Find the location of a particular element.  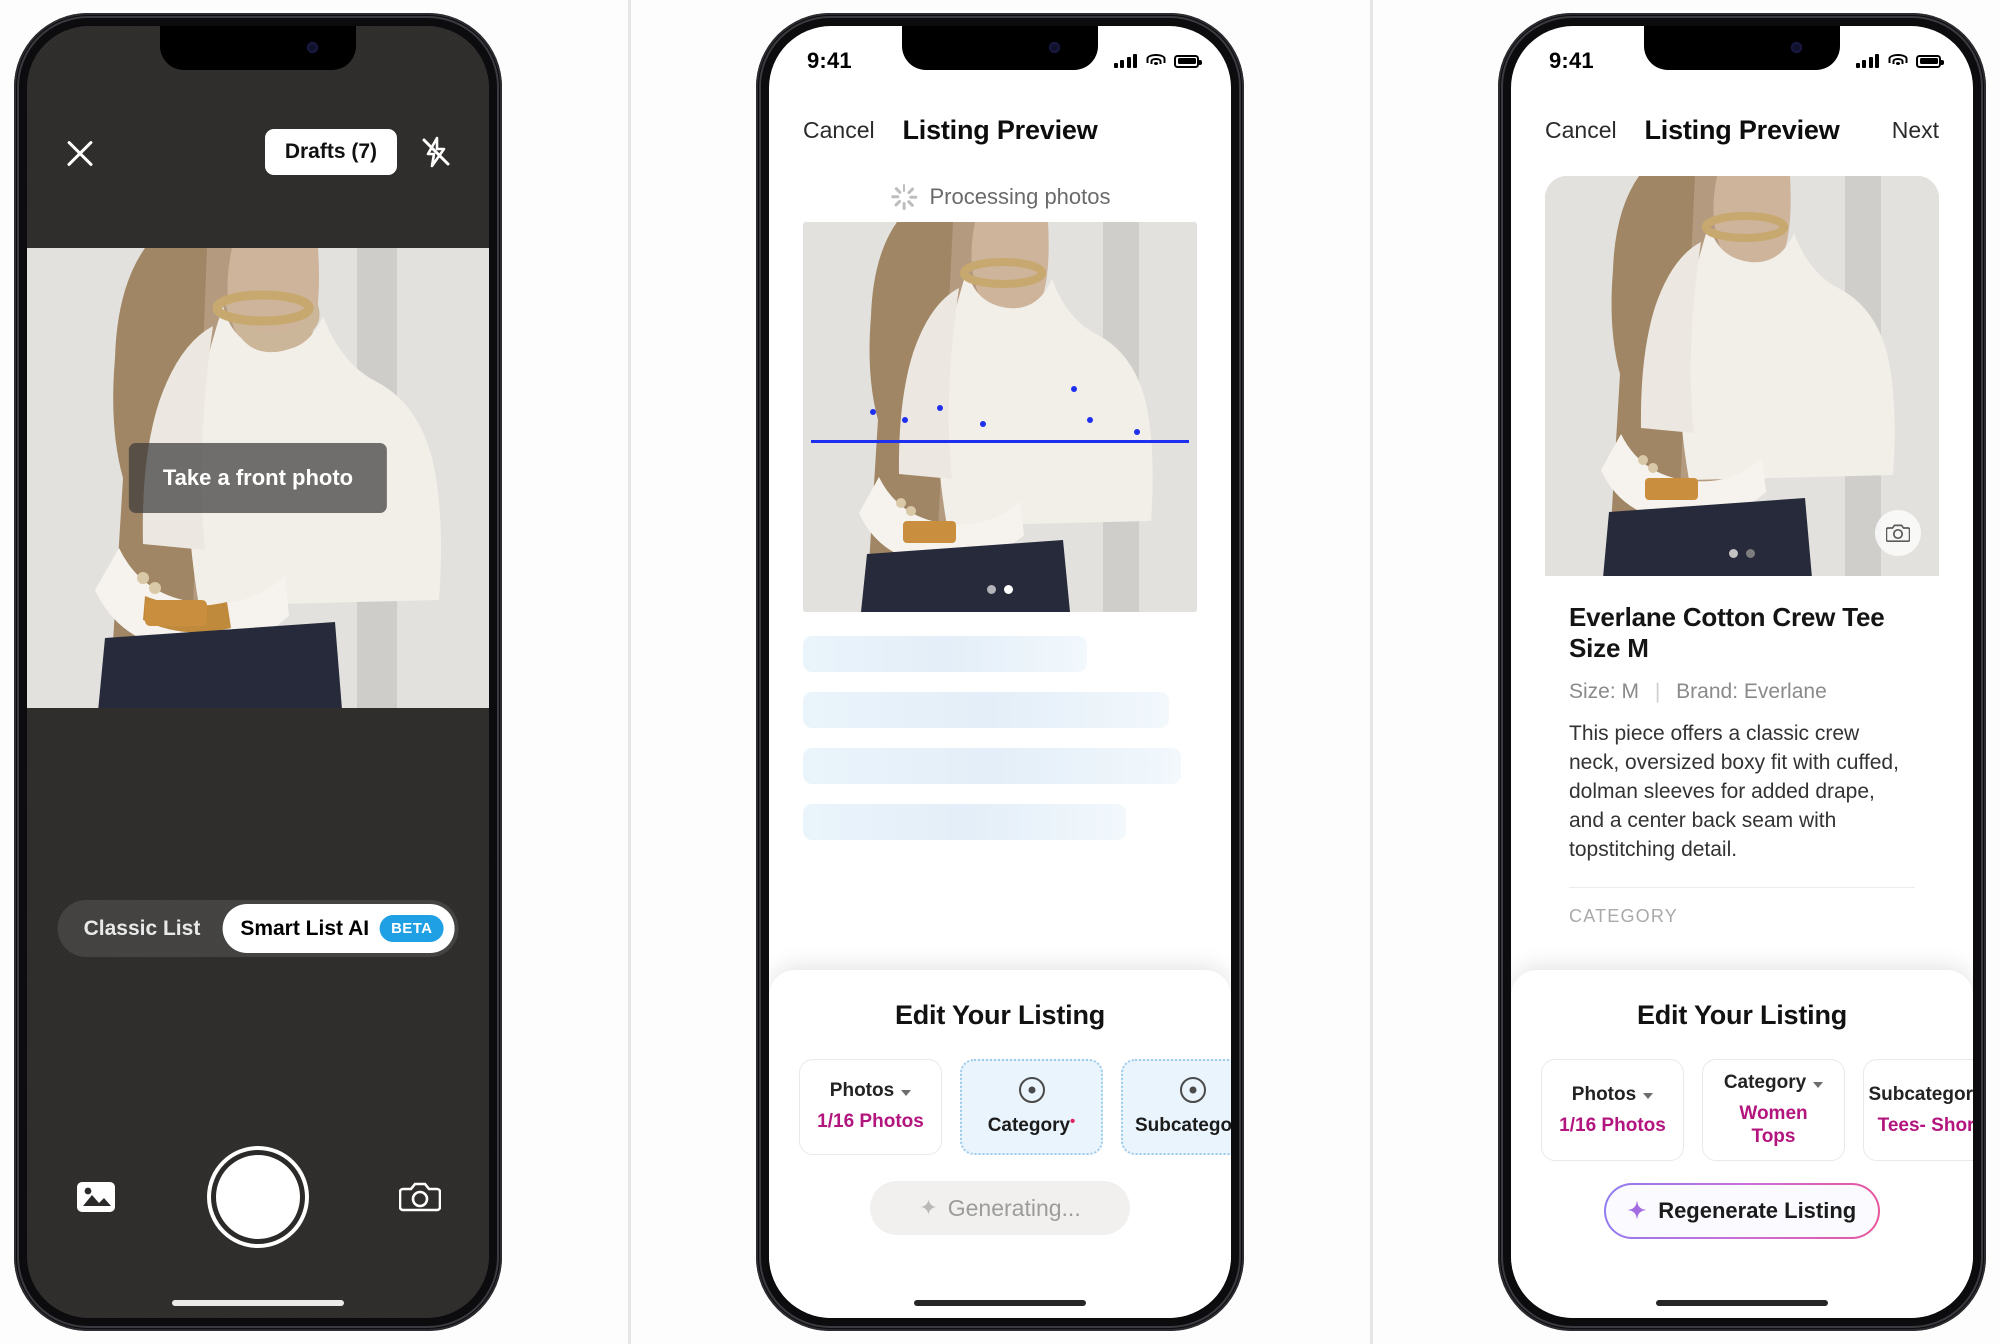

mode-smart-list-ai: Smart List AI BETA is located at coordinates (338, 928).